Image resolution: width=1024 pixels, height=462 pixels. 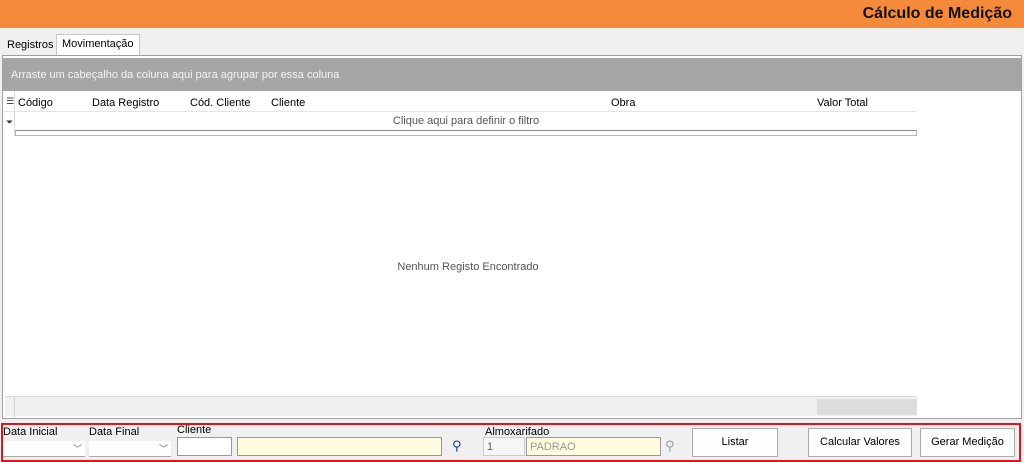 What do you see at coordinates (288, 103) in the screenshot?
I see `col-cliente: Cliente` at bounding box center [288, 103].